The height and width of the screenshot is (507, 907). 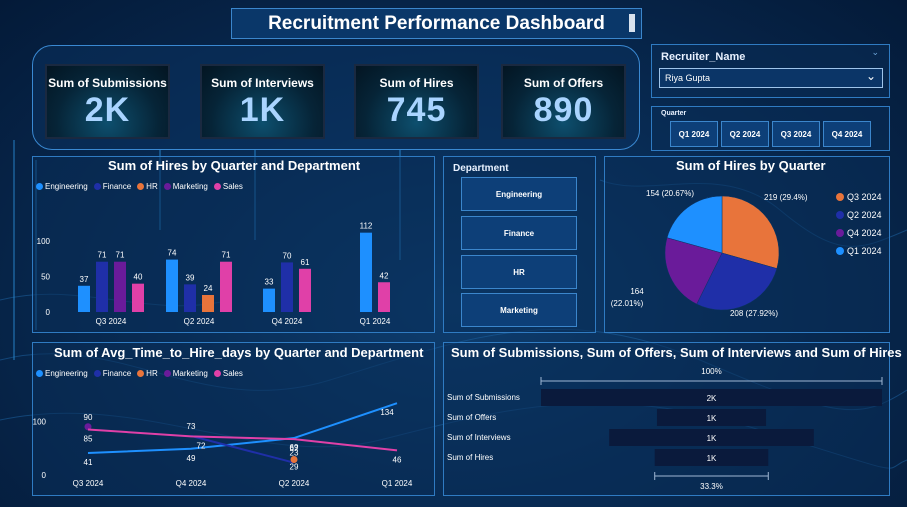 I want to click on kpi-card-hires: Sum of Hires 745, so click(x=416, y=101).